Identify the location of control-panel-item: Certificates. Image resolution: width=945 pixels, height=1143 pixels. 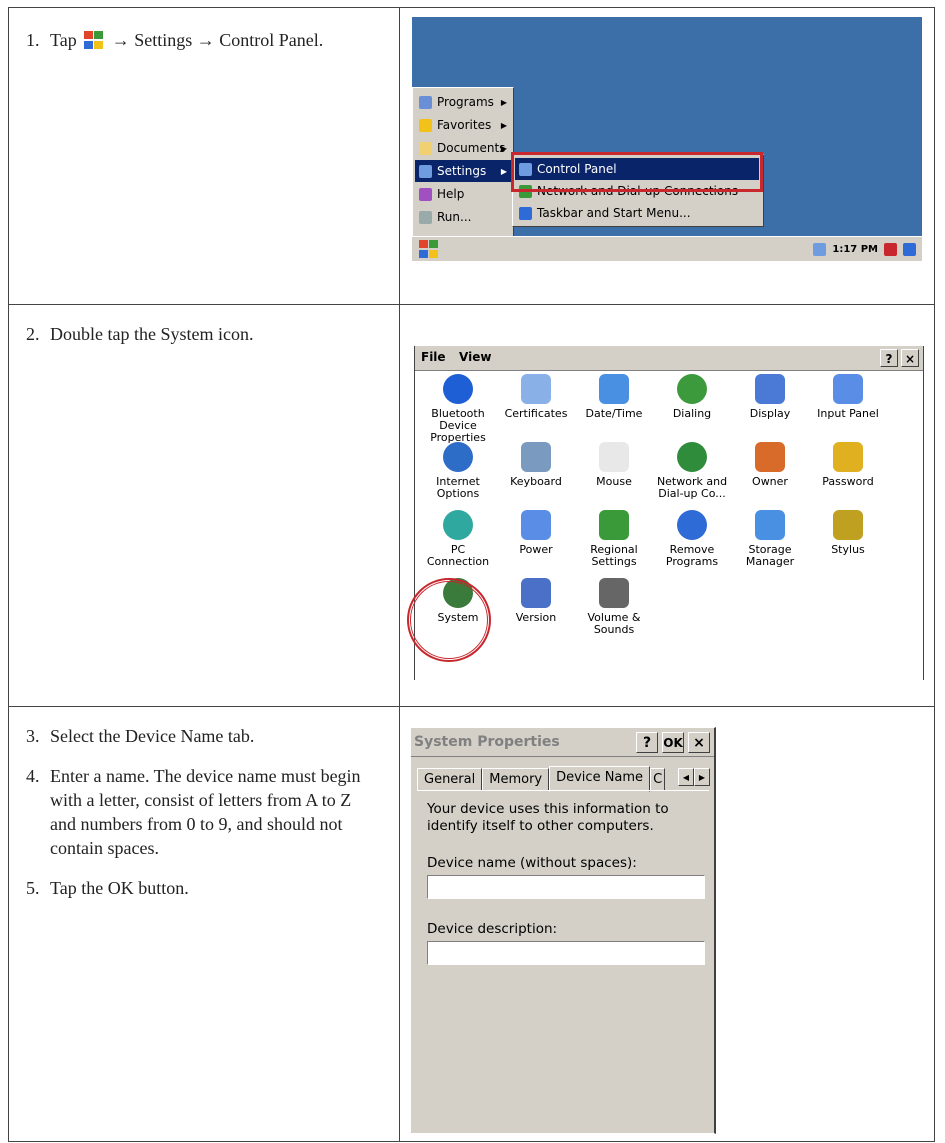
(536, 397).